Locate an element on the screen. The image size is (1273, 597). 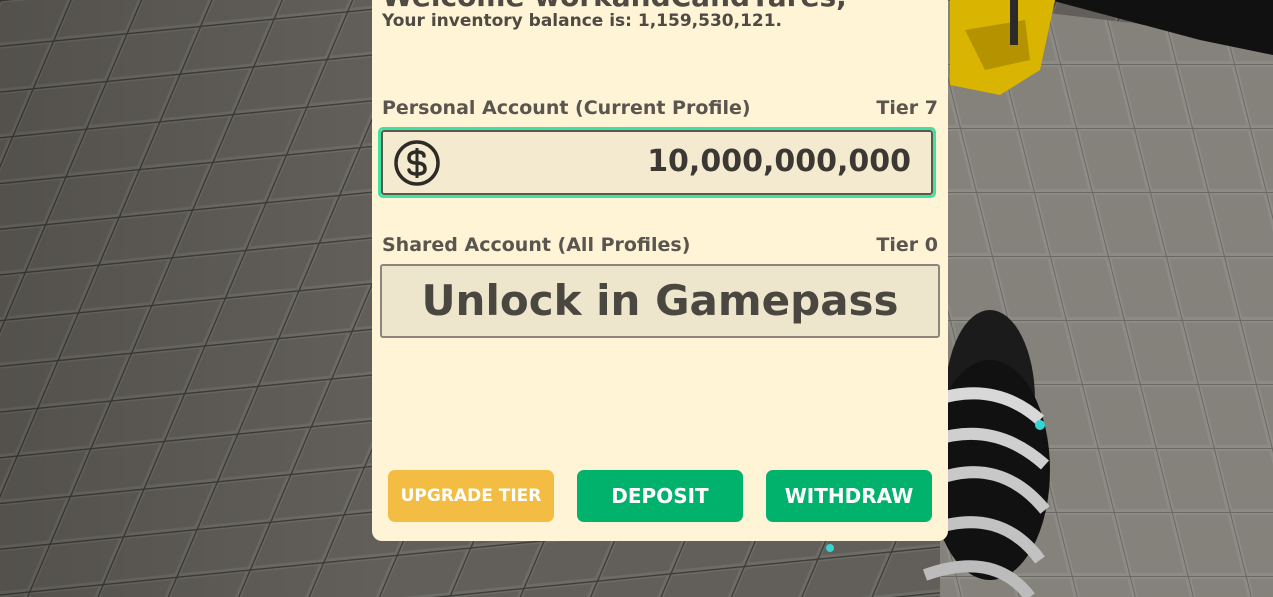
personal-account-amount: 10,000,000,000 is located at coordinates (779, 161).